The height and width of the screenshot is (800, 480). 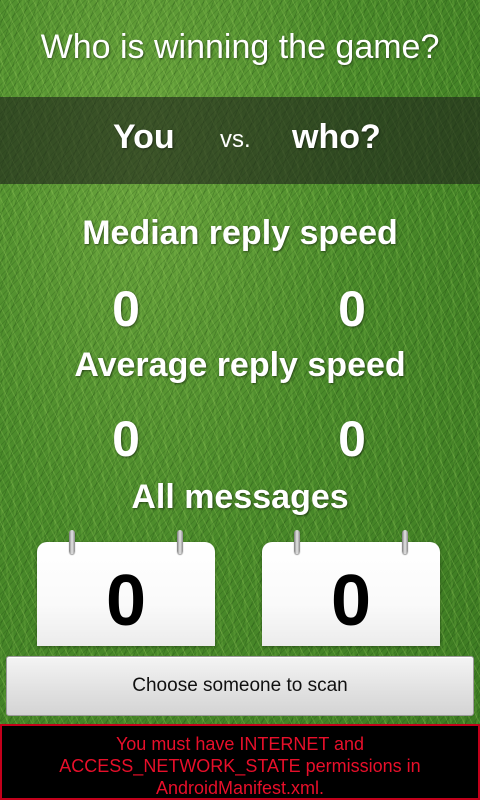 I want to click on average-left-value: 0, so click(x=126, y=439).